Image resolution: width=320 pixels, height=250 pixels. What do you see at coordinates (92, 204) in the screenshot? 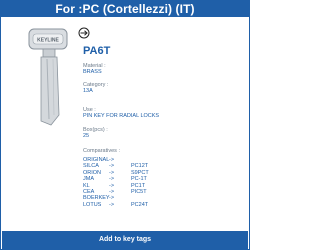
I see `comparative-brand: LOTUS` at bounding box center [92, 204].